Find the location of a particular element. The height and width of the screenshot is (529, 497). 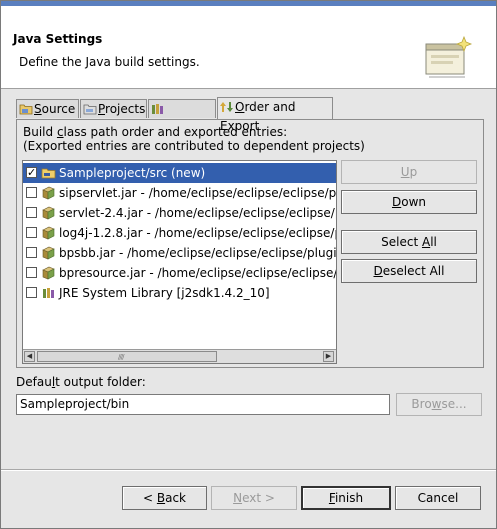

down-button: Down is located at coordinates (409, 202).